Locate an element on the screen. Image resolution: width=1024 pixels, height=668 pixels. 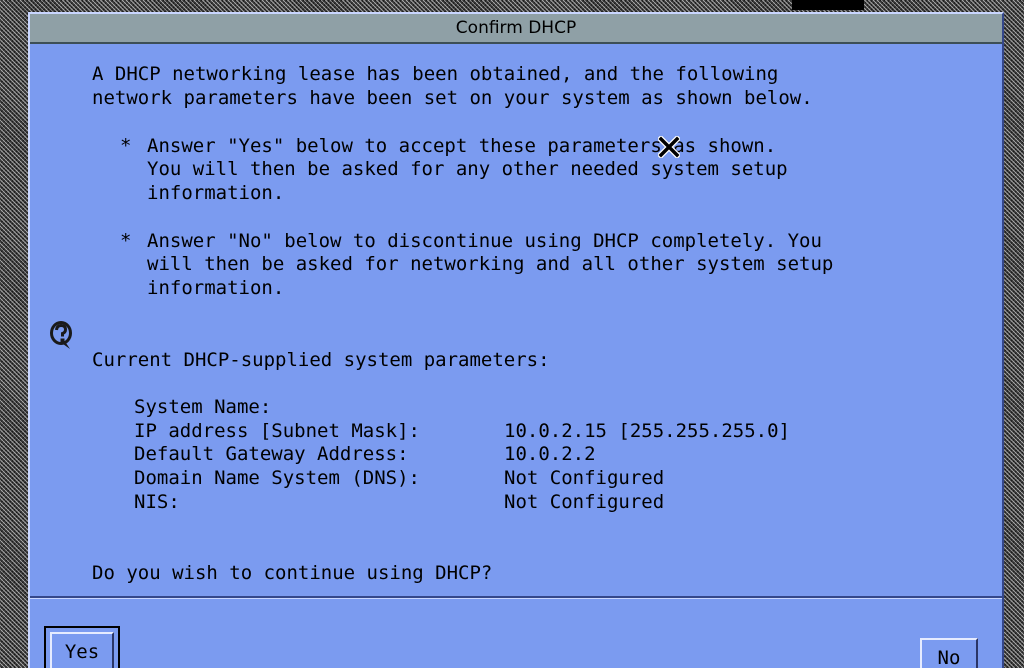
default-button-frame: Yes is located at coordinates (82, 647).